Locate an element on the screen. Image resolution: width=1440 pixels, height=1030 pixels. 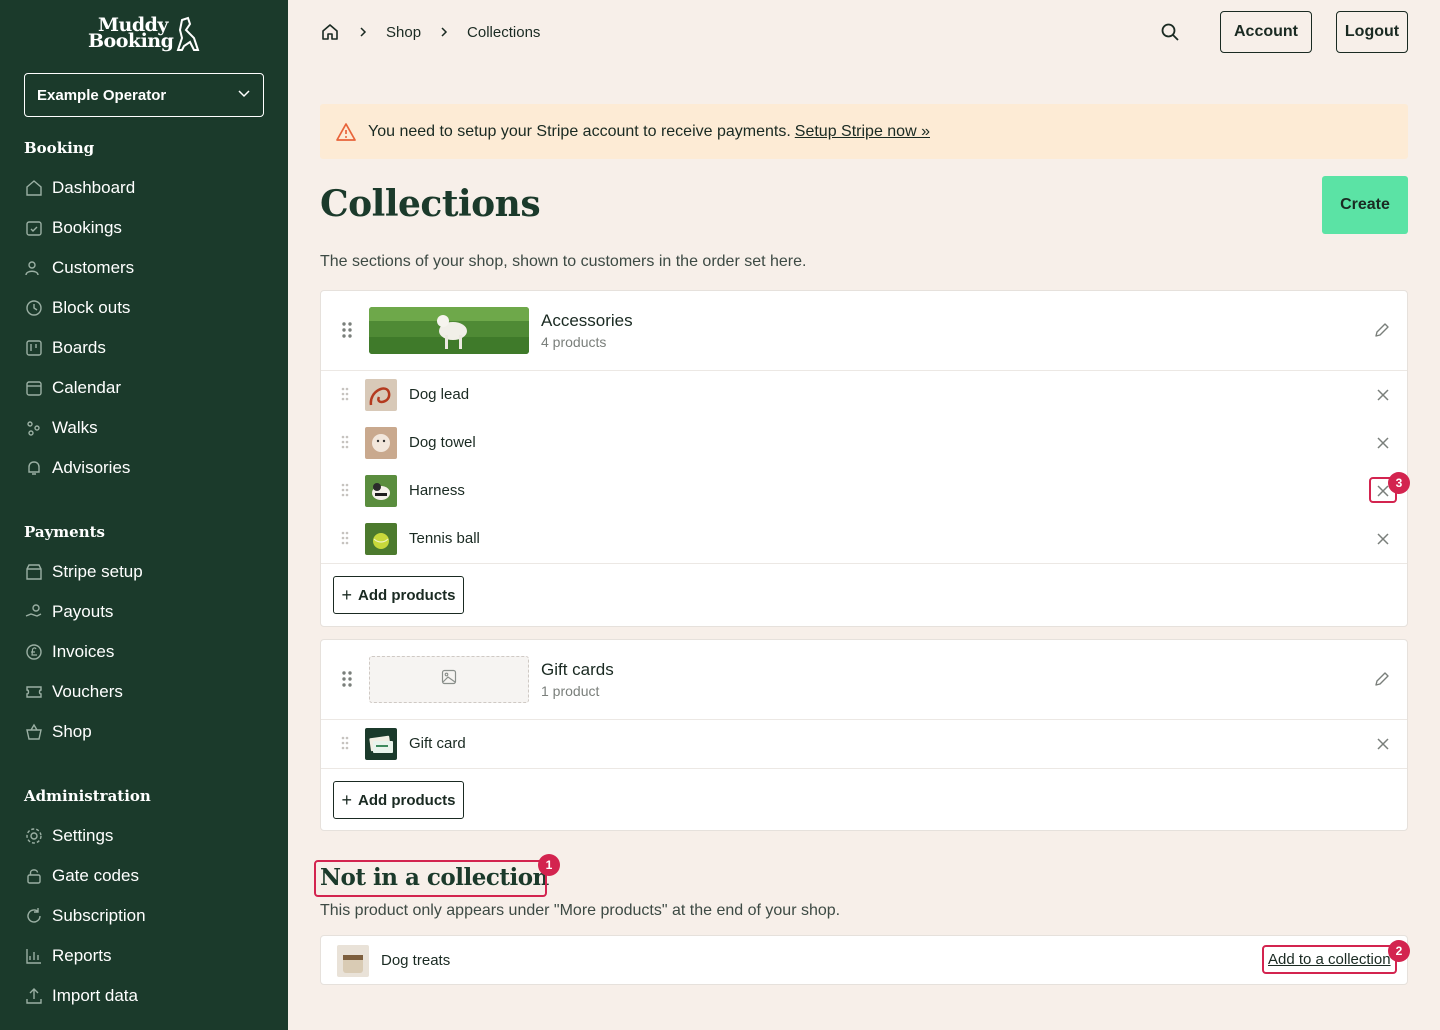
breadcrumb-shop: Shop is located at coordinates (403, 32).